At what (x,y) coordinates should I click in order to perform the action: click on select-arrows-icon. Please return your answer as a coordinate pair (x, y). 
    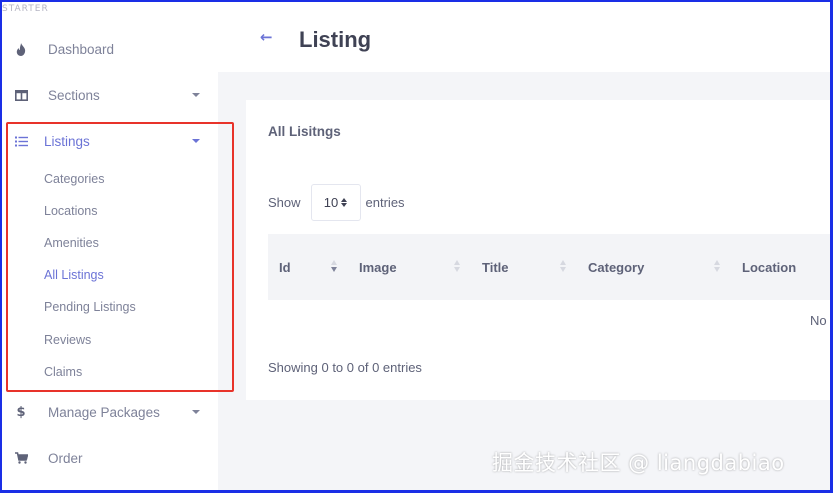
    Looking at the image, I should click on (344, 202).